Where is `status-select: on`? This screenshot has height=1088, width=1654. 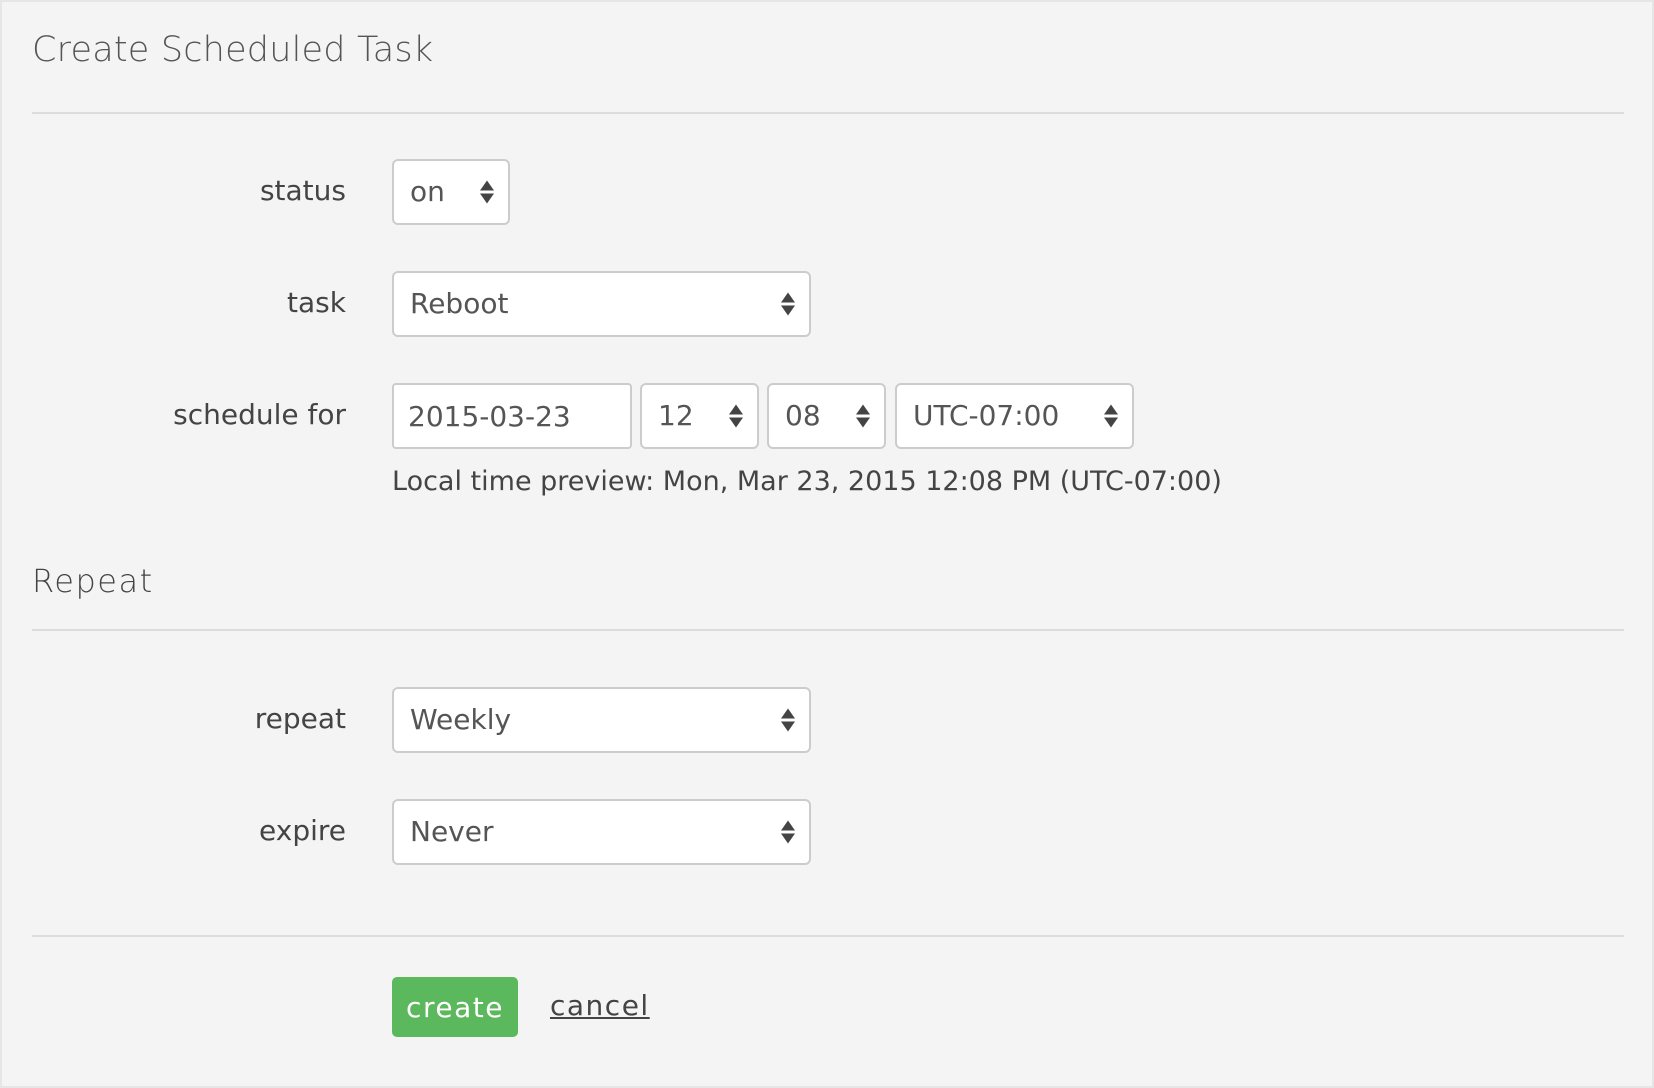
status-select: on is located at coordinates (451, 192).